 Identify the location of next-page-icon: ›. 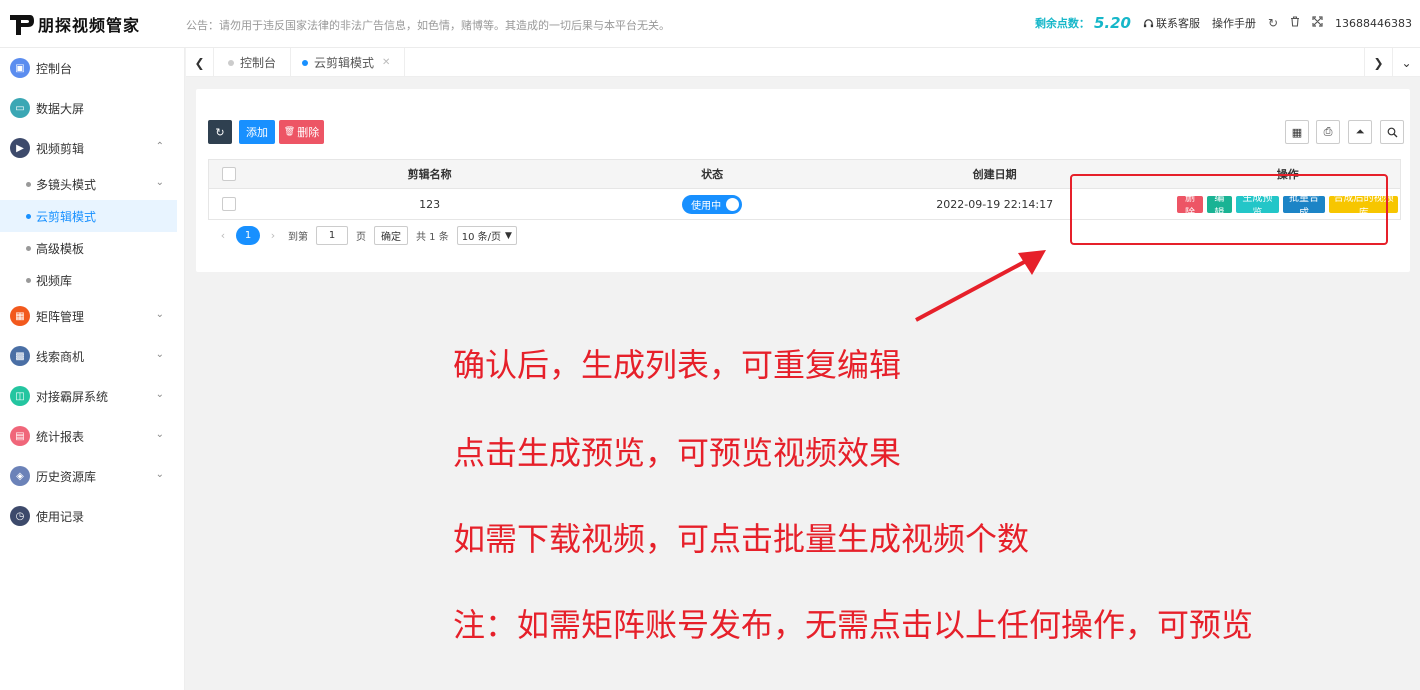
(273, 235).